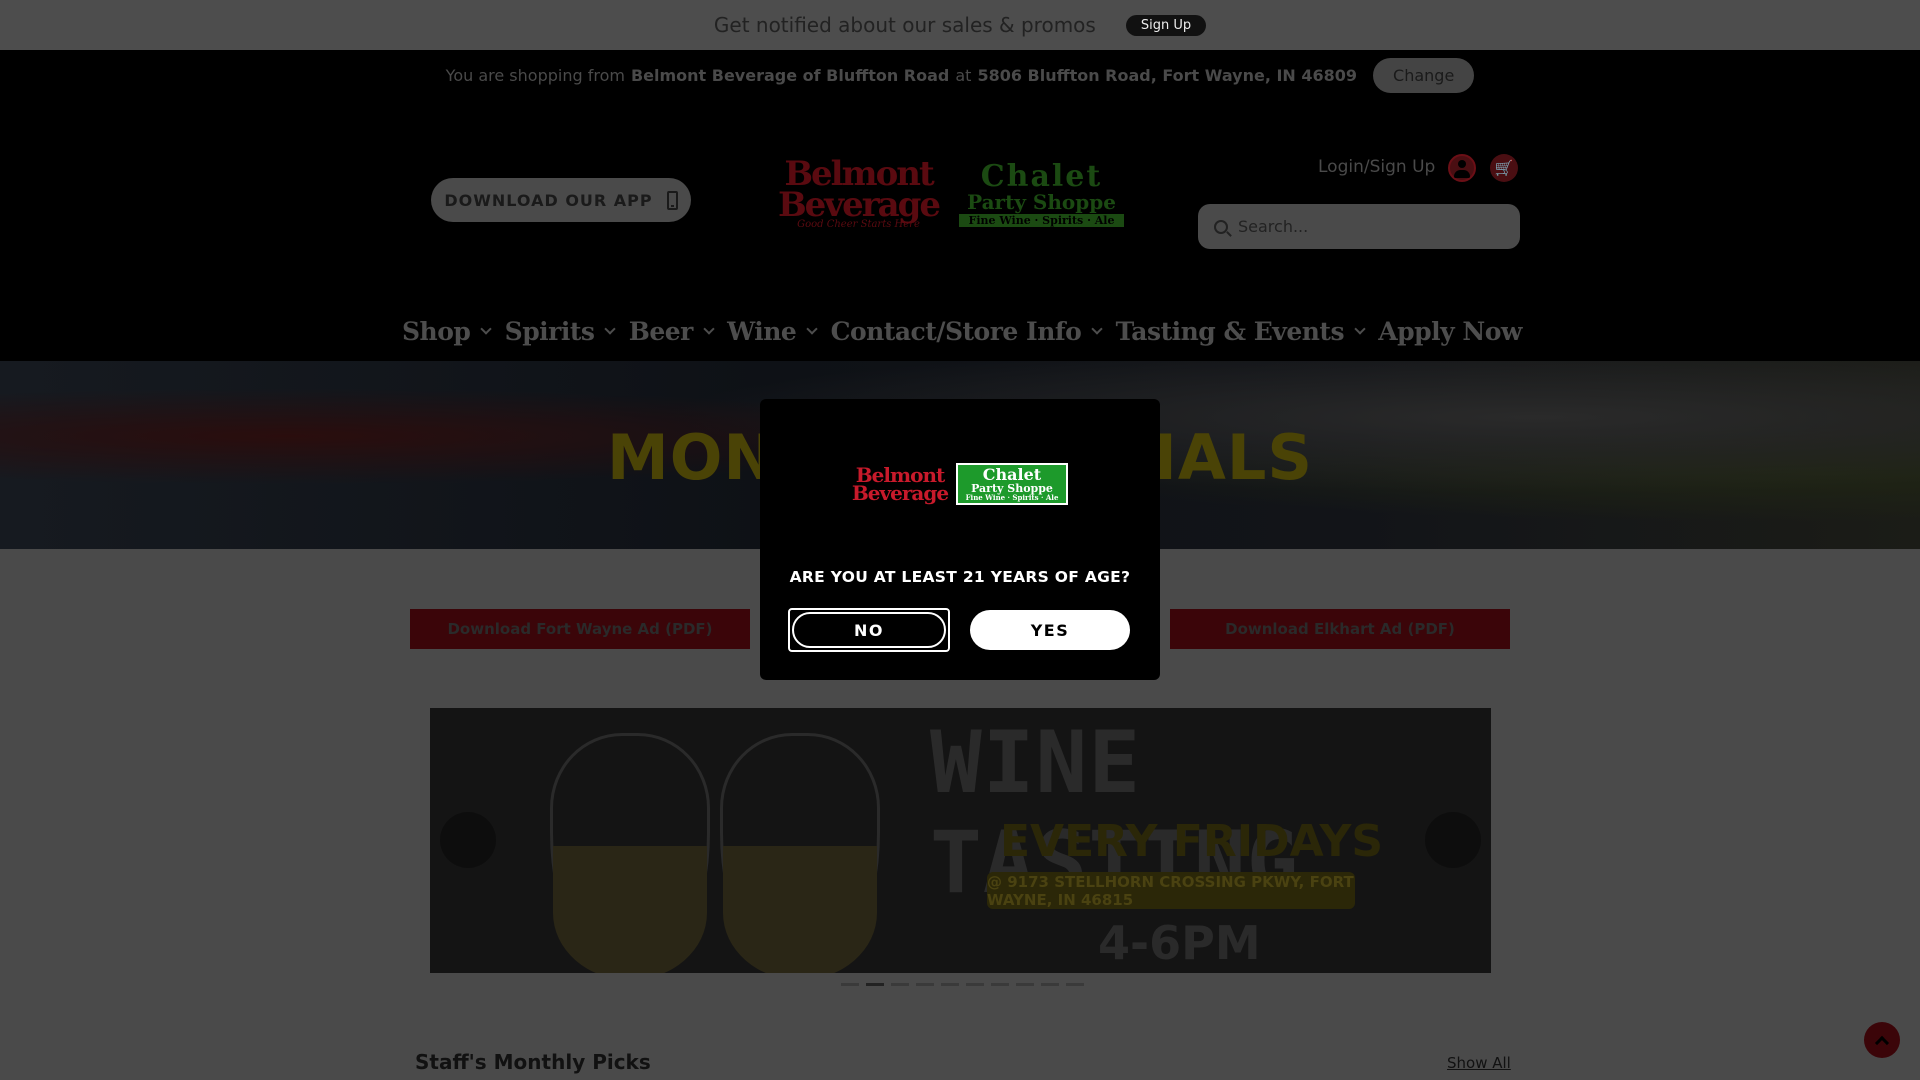 The width and height of the screenshot is (1920, 1080). What do you see at coordinates (1012, 497) in the screenshot?
I see `modal-chalet-line3: Fine Wine · Spirits · Ale` at bounding box center [1012, 497].